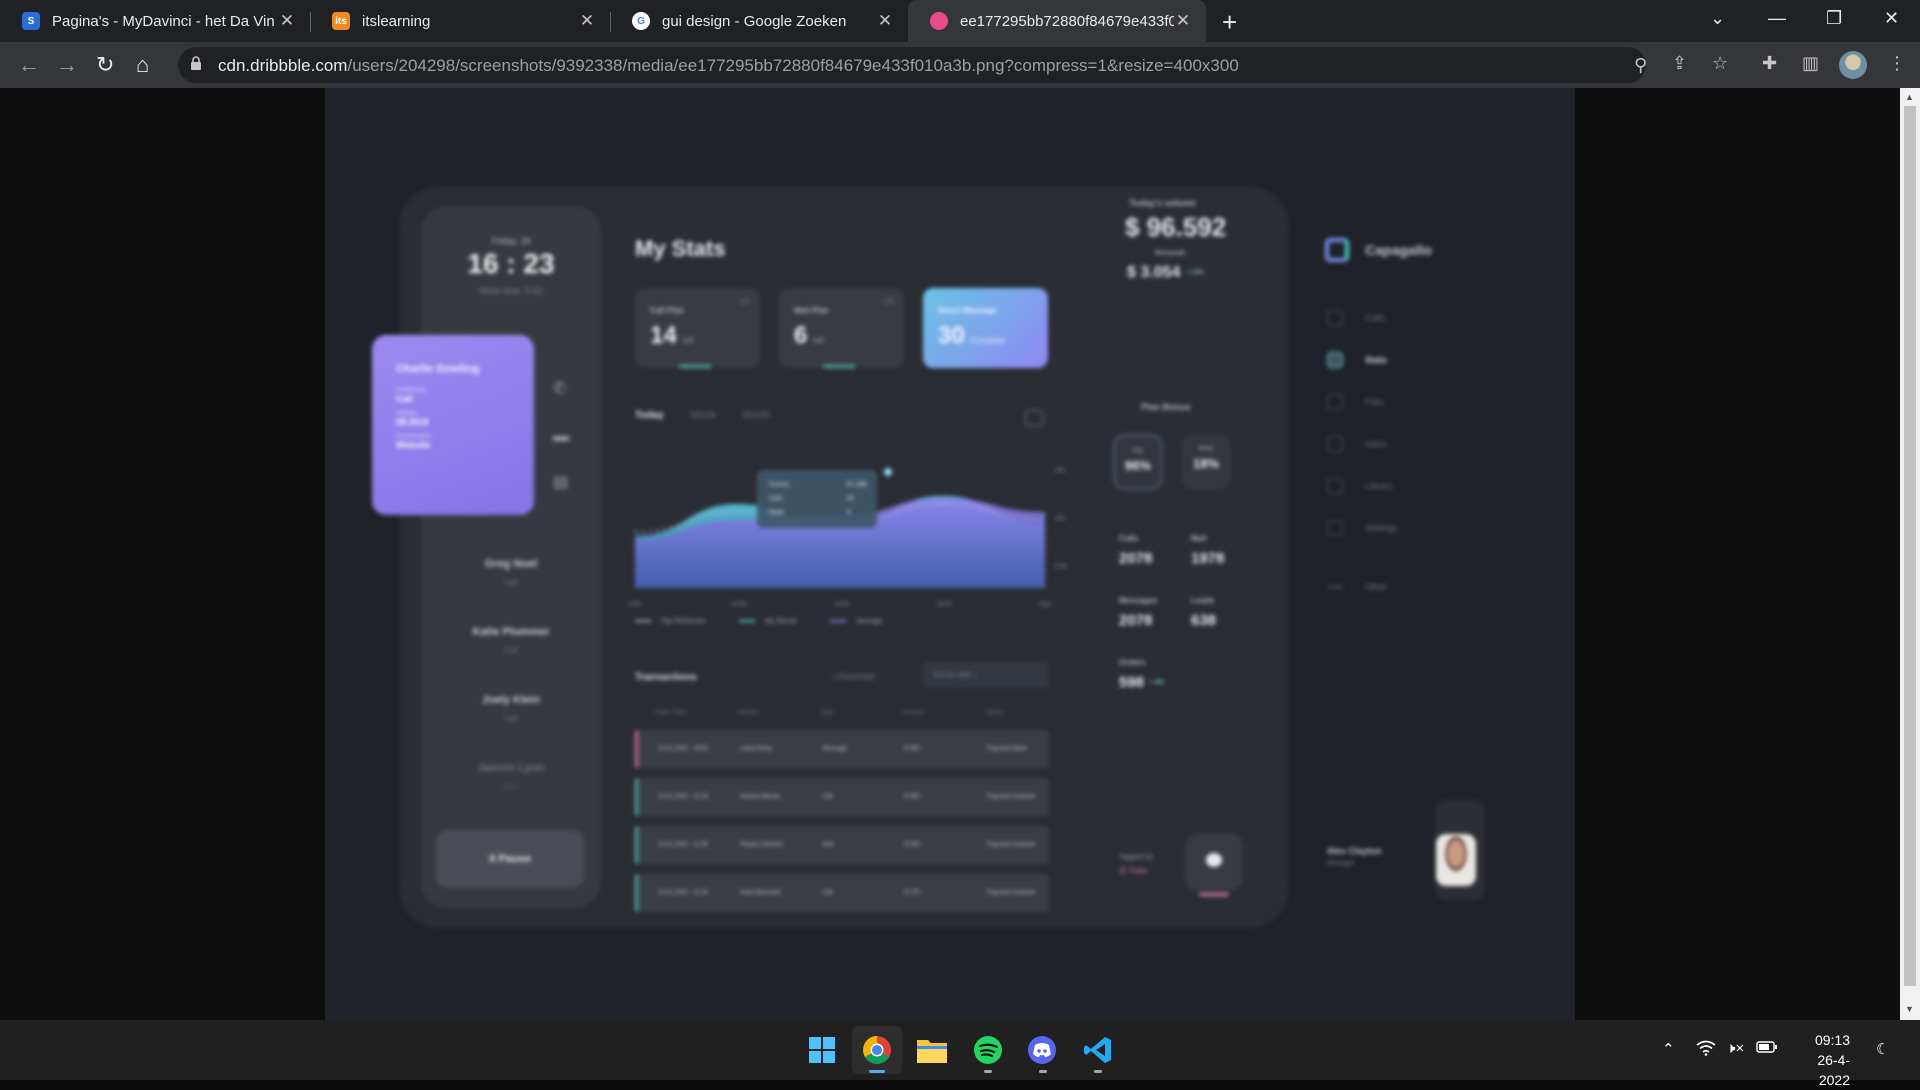 This screenshot has width=1920, height=1090. What do you see at coordinates (1176, 227) in the screenshot?
I see `volume-value: $ 96.592` at bounding box center [1176, 227].